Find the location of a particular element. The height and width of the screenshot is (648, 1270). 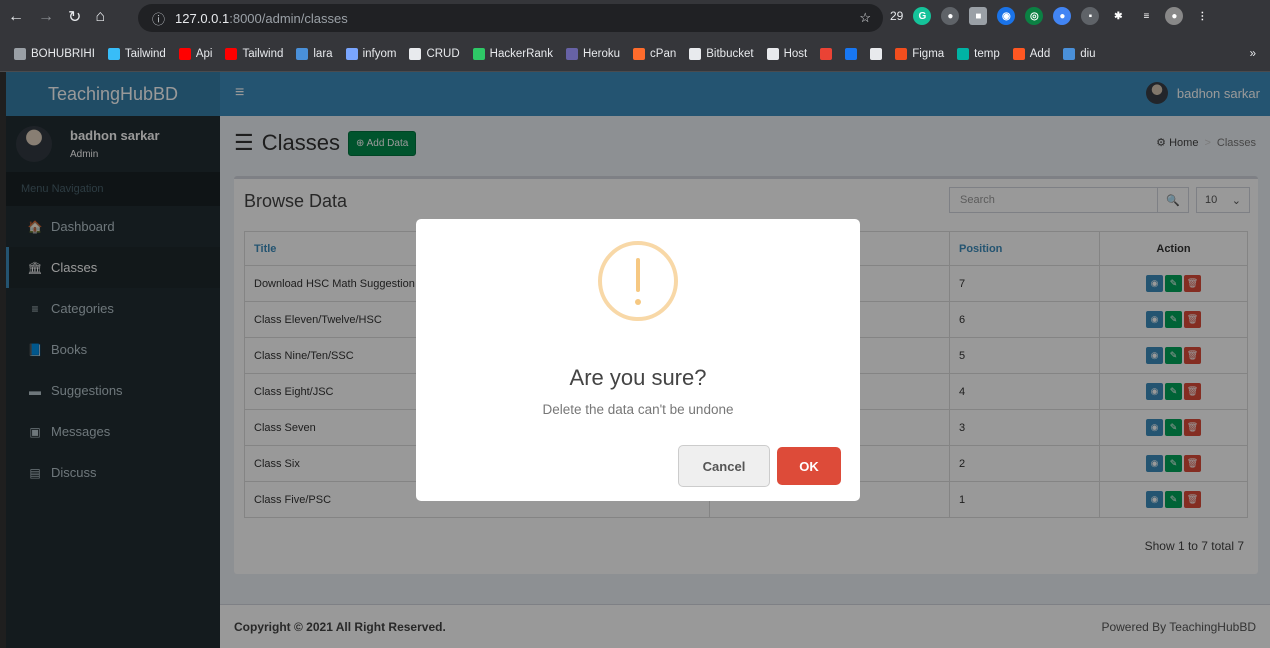

forward-icon: → is located at coordinates (46, 17).